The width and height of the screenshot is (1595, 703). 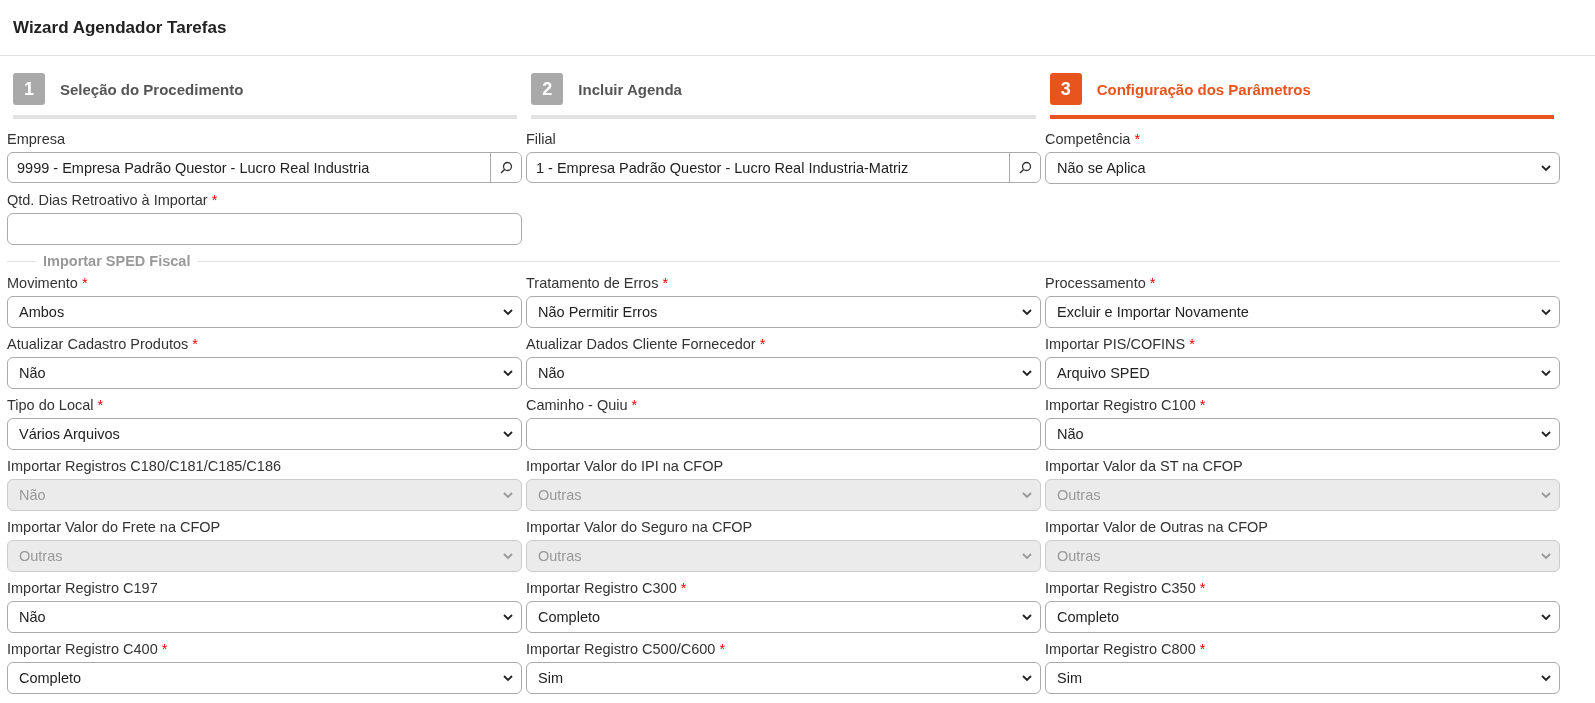 What do you see at coordinates (103, 344) in the screenshot?
I see `field-label: Atualizar Cadastro Produtos *` at bounding box center [103, 344].